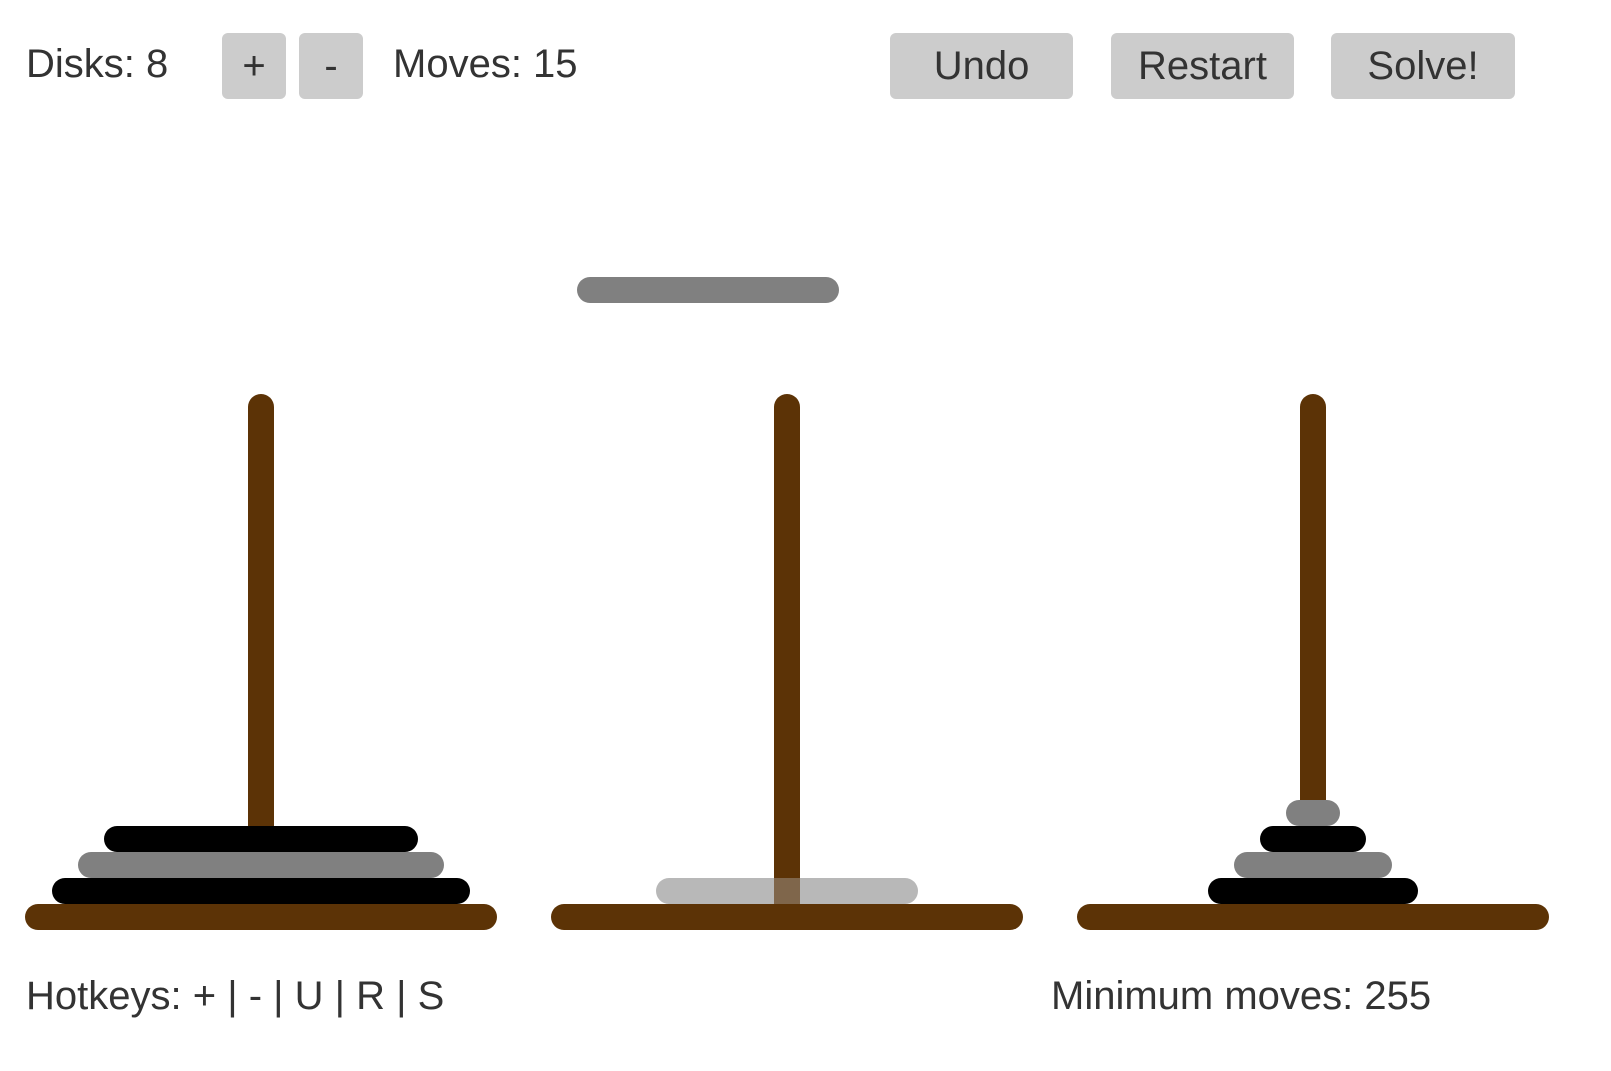 This screenshot has height=1071, width=1611. What do you see at coordinates (1241, 996) in the screenshot?
I see `minimum-moves-label: Minimum moves: 255` at bounding box center [1241, 996].